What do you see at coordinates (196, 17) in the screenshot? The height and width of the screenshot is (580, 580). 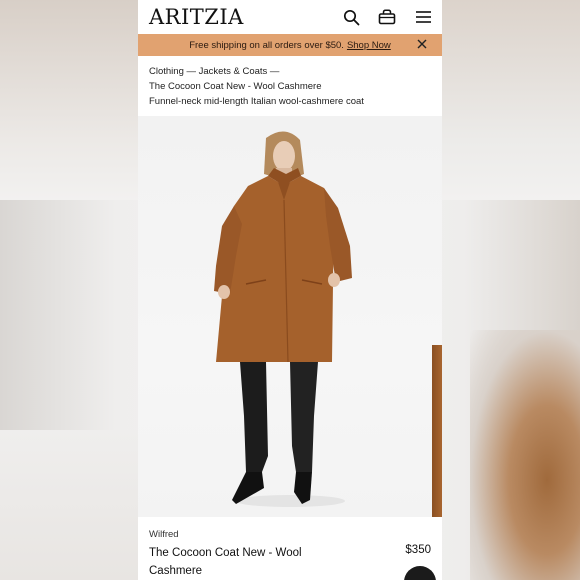 I see `brand-logo: ARITZIA` at bounding box center [196, 17].